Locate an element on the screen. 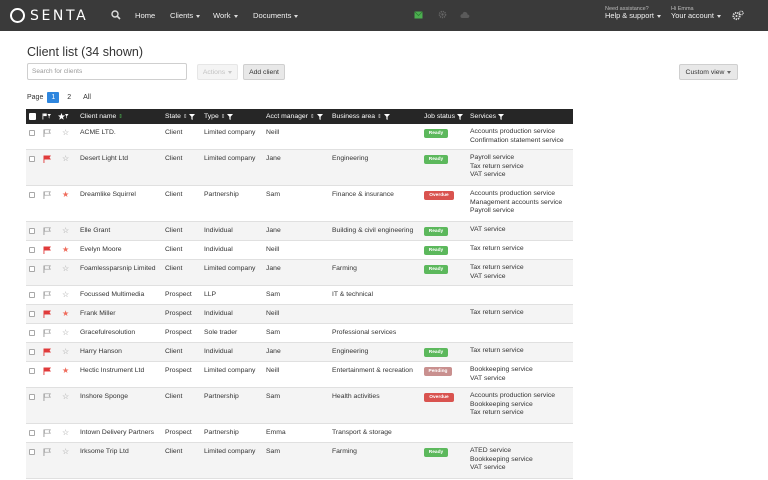 This screenshot has height=480, width=768. settings-cog-icon is located at coordinates (442, 14).